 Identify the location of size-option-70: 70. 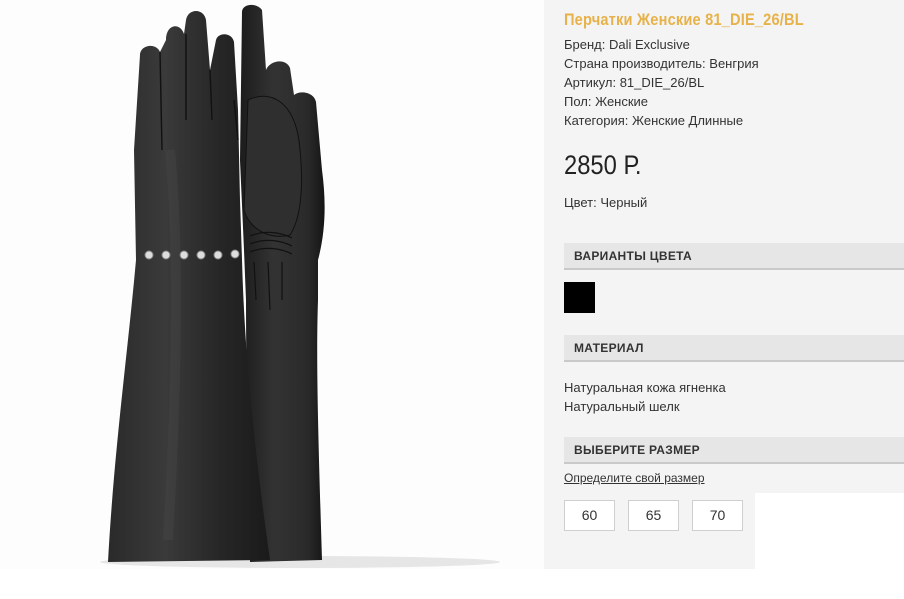
(717, 515).